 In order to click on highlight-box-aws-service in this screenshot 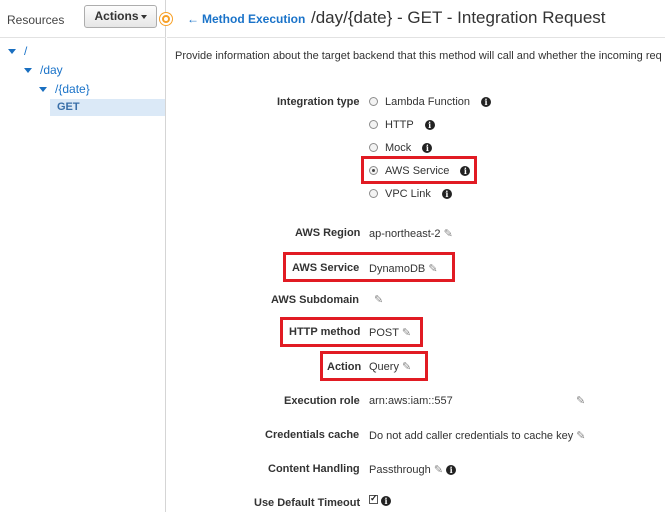, I will do `click(419, 170)`.